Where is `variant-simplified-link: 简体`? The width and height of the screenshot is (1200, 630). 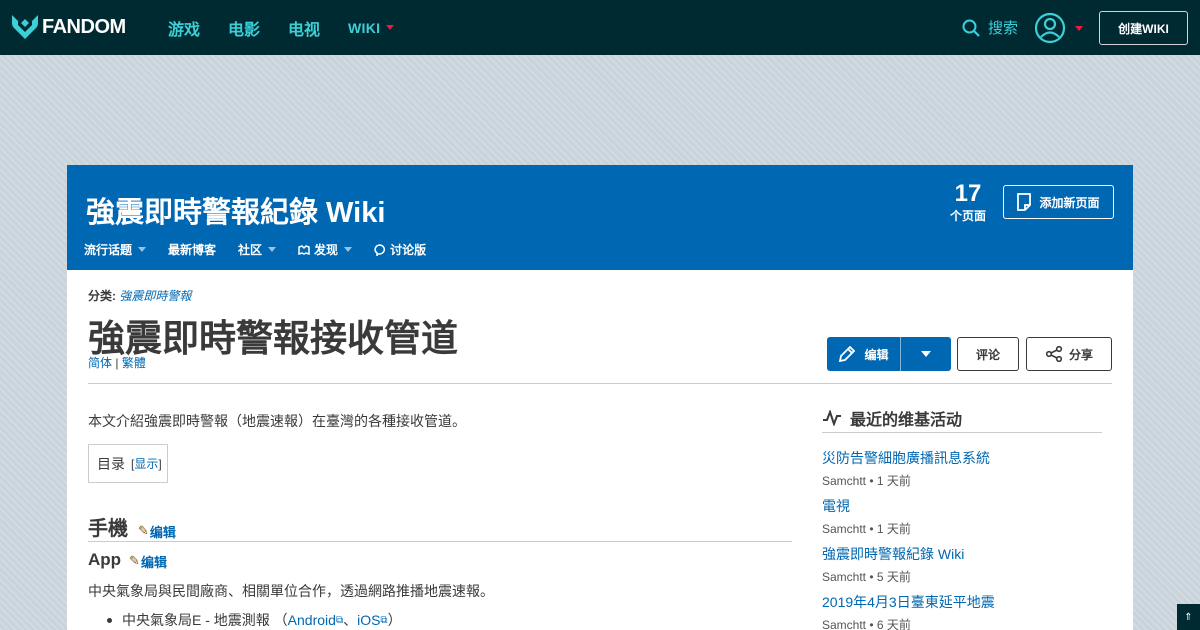
variant-simplified-link: 简体 is located at coordinates (100, 363).